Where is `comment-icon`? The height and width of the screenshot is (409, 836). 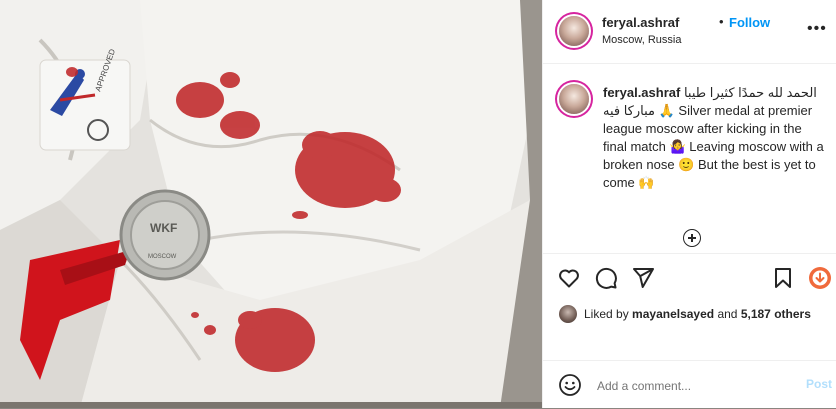
comment-icon is located at coordinates (606, 278).